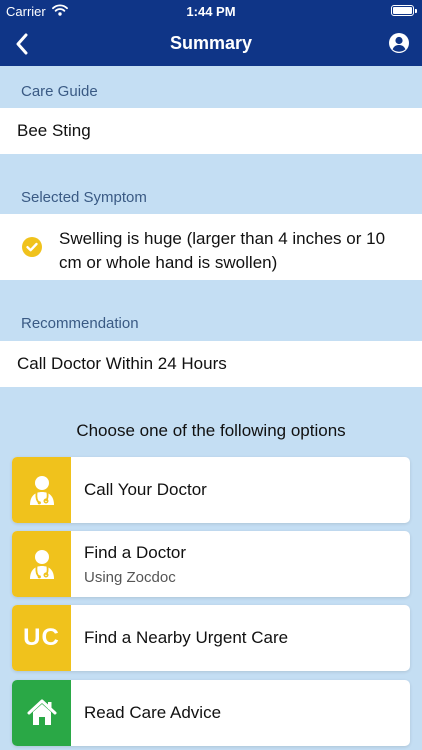 This screenshot has width=422, height=750. I want to click on battery-icon, so click(404, 10).